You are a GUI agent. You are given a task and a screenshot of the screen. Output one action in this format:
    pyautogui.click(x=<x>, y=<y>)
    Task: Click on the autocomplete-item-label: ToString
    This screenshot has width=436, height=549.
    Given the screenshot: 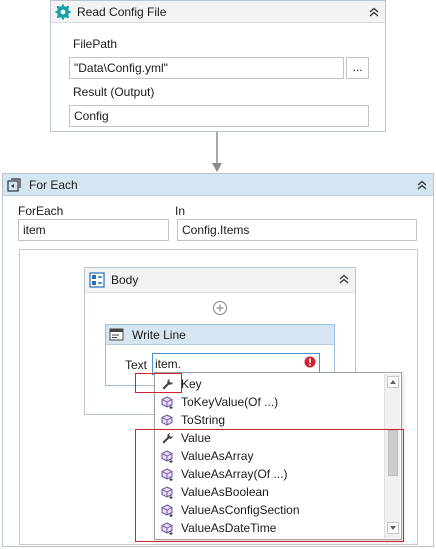 What is the action you would take?
    pyautogui.click(x=203, y=420)
    